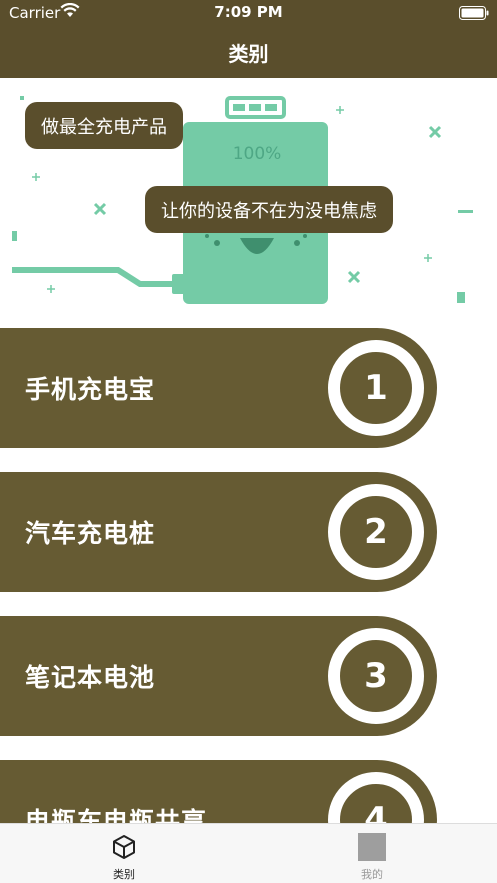 This screenshot has width=497, height=883. What do you see at coordinates (257, 154) in the screenshot?
I see `battery-percent-text: 100%` at bounding box center [257, 154].